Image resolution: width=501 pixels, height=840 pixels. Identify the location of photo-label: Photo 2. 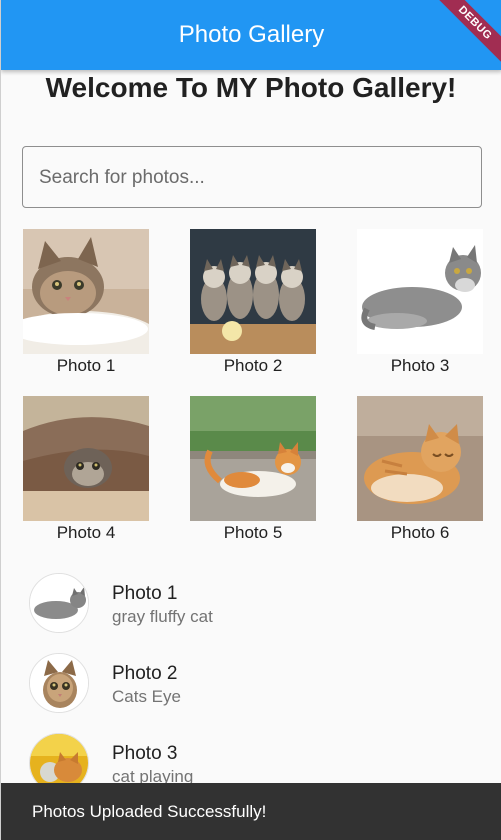
(253, 365).